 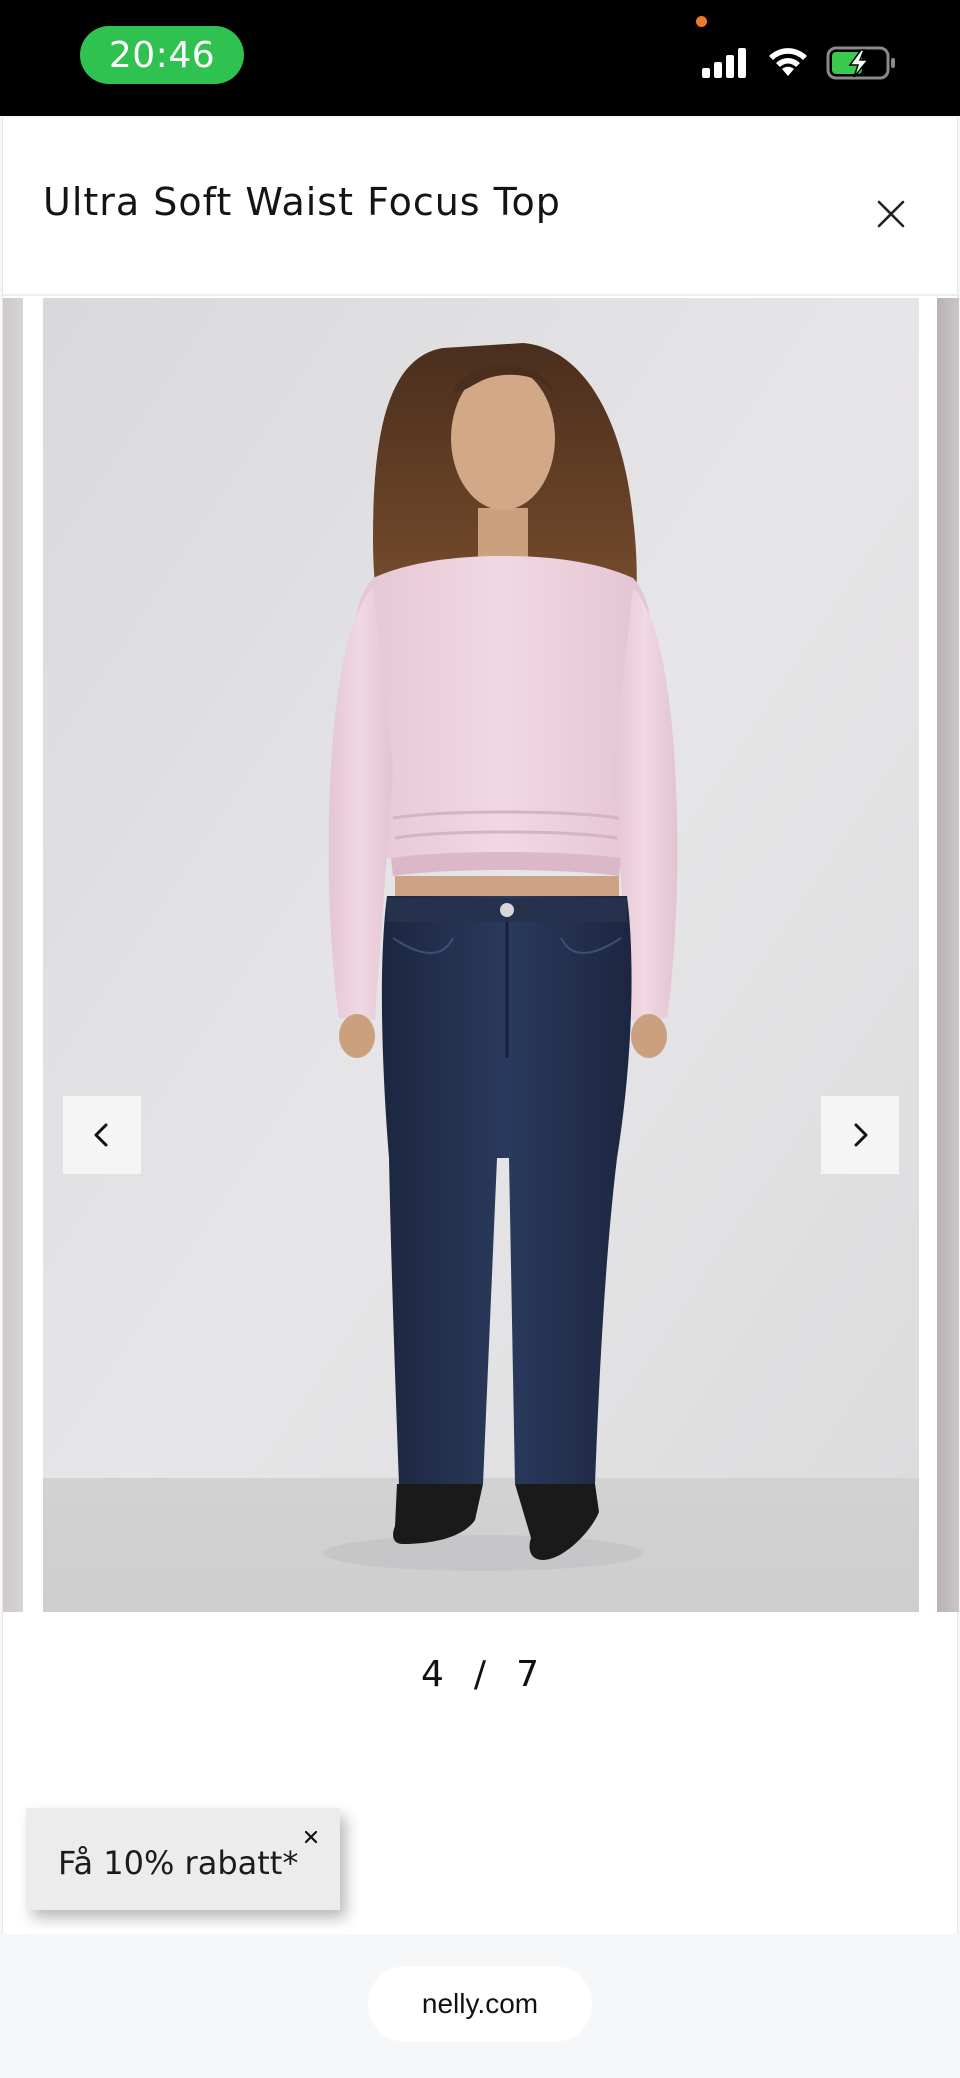 I want to click on status-bar: 20:46, so click(x=480, y=58).